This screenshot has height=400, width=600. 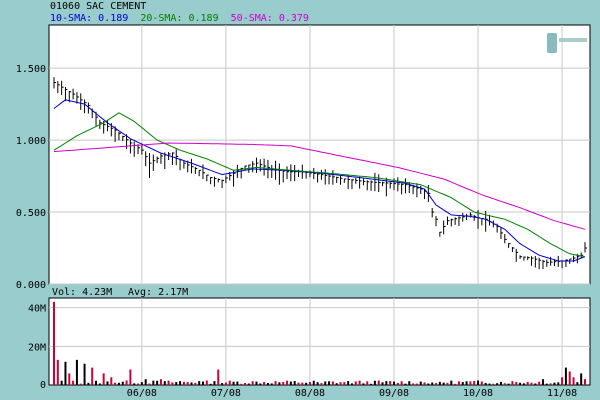 What do you see at coordinates (37, 347) in the screenshot?
I see `volume-y-tick-label: 20M` at bounding box center [37, 347].